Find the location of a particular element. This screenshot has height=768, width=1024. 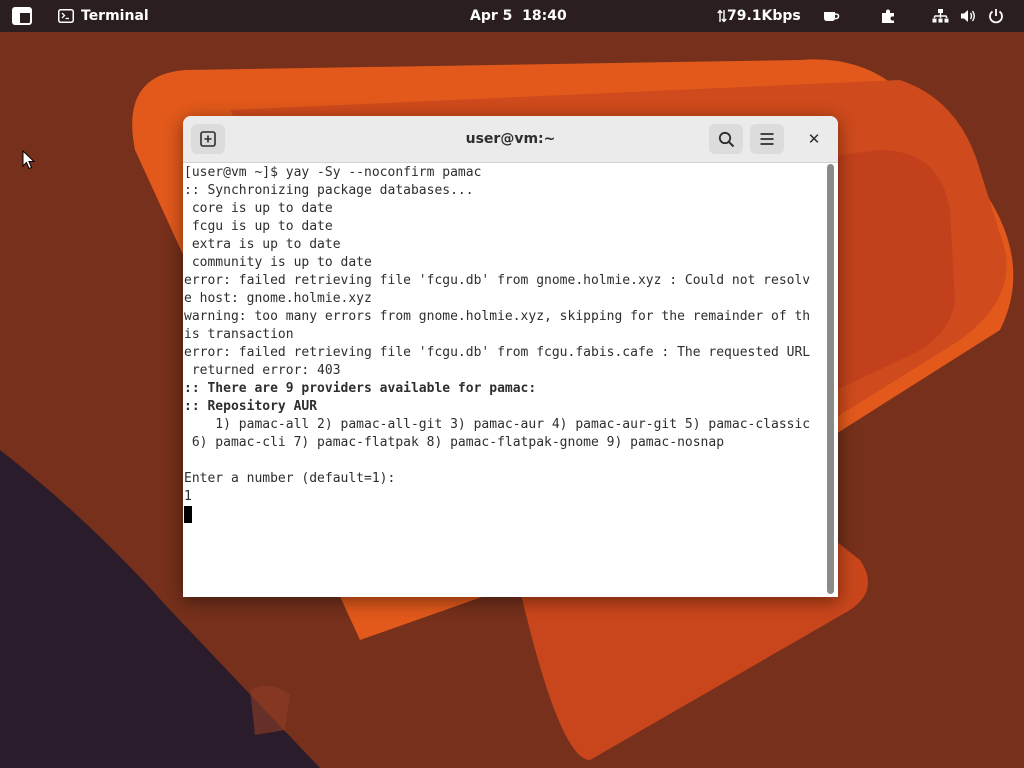

new-tab-button is located at coordinates (208, 139).